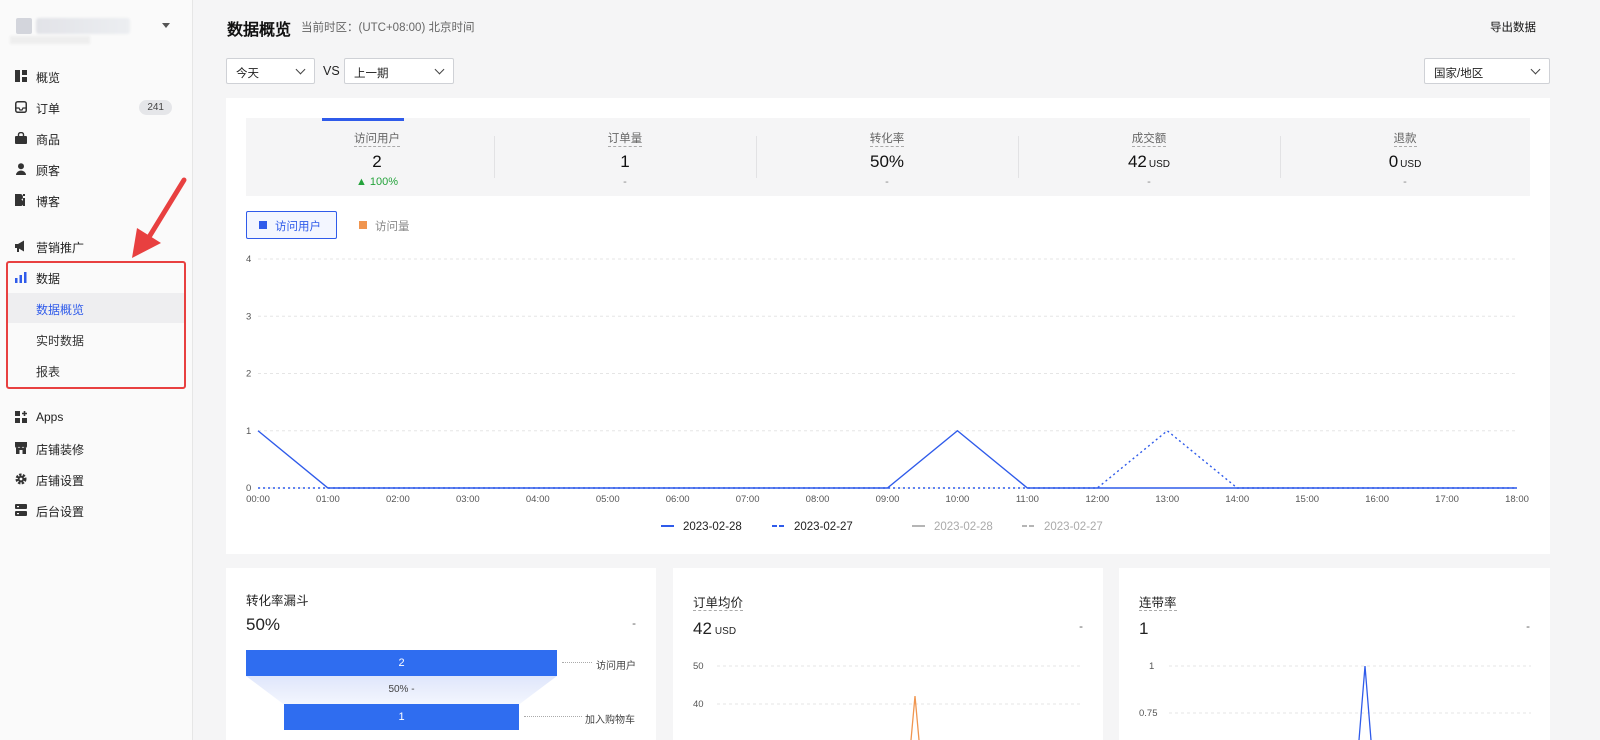 This screenshot has width=1600, height=740. I want to click on x-tick-label: 18:00, so click(1517, 499).